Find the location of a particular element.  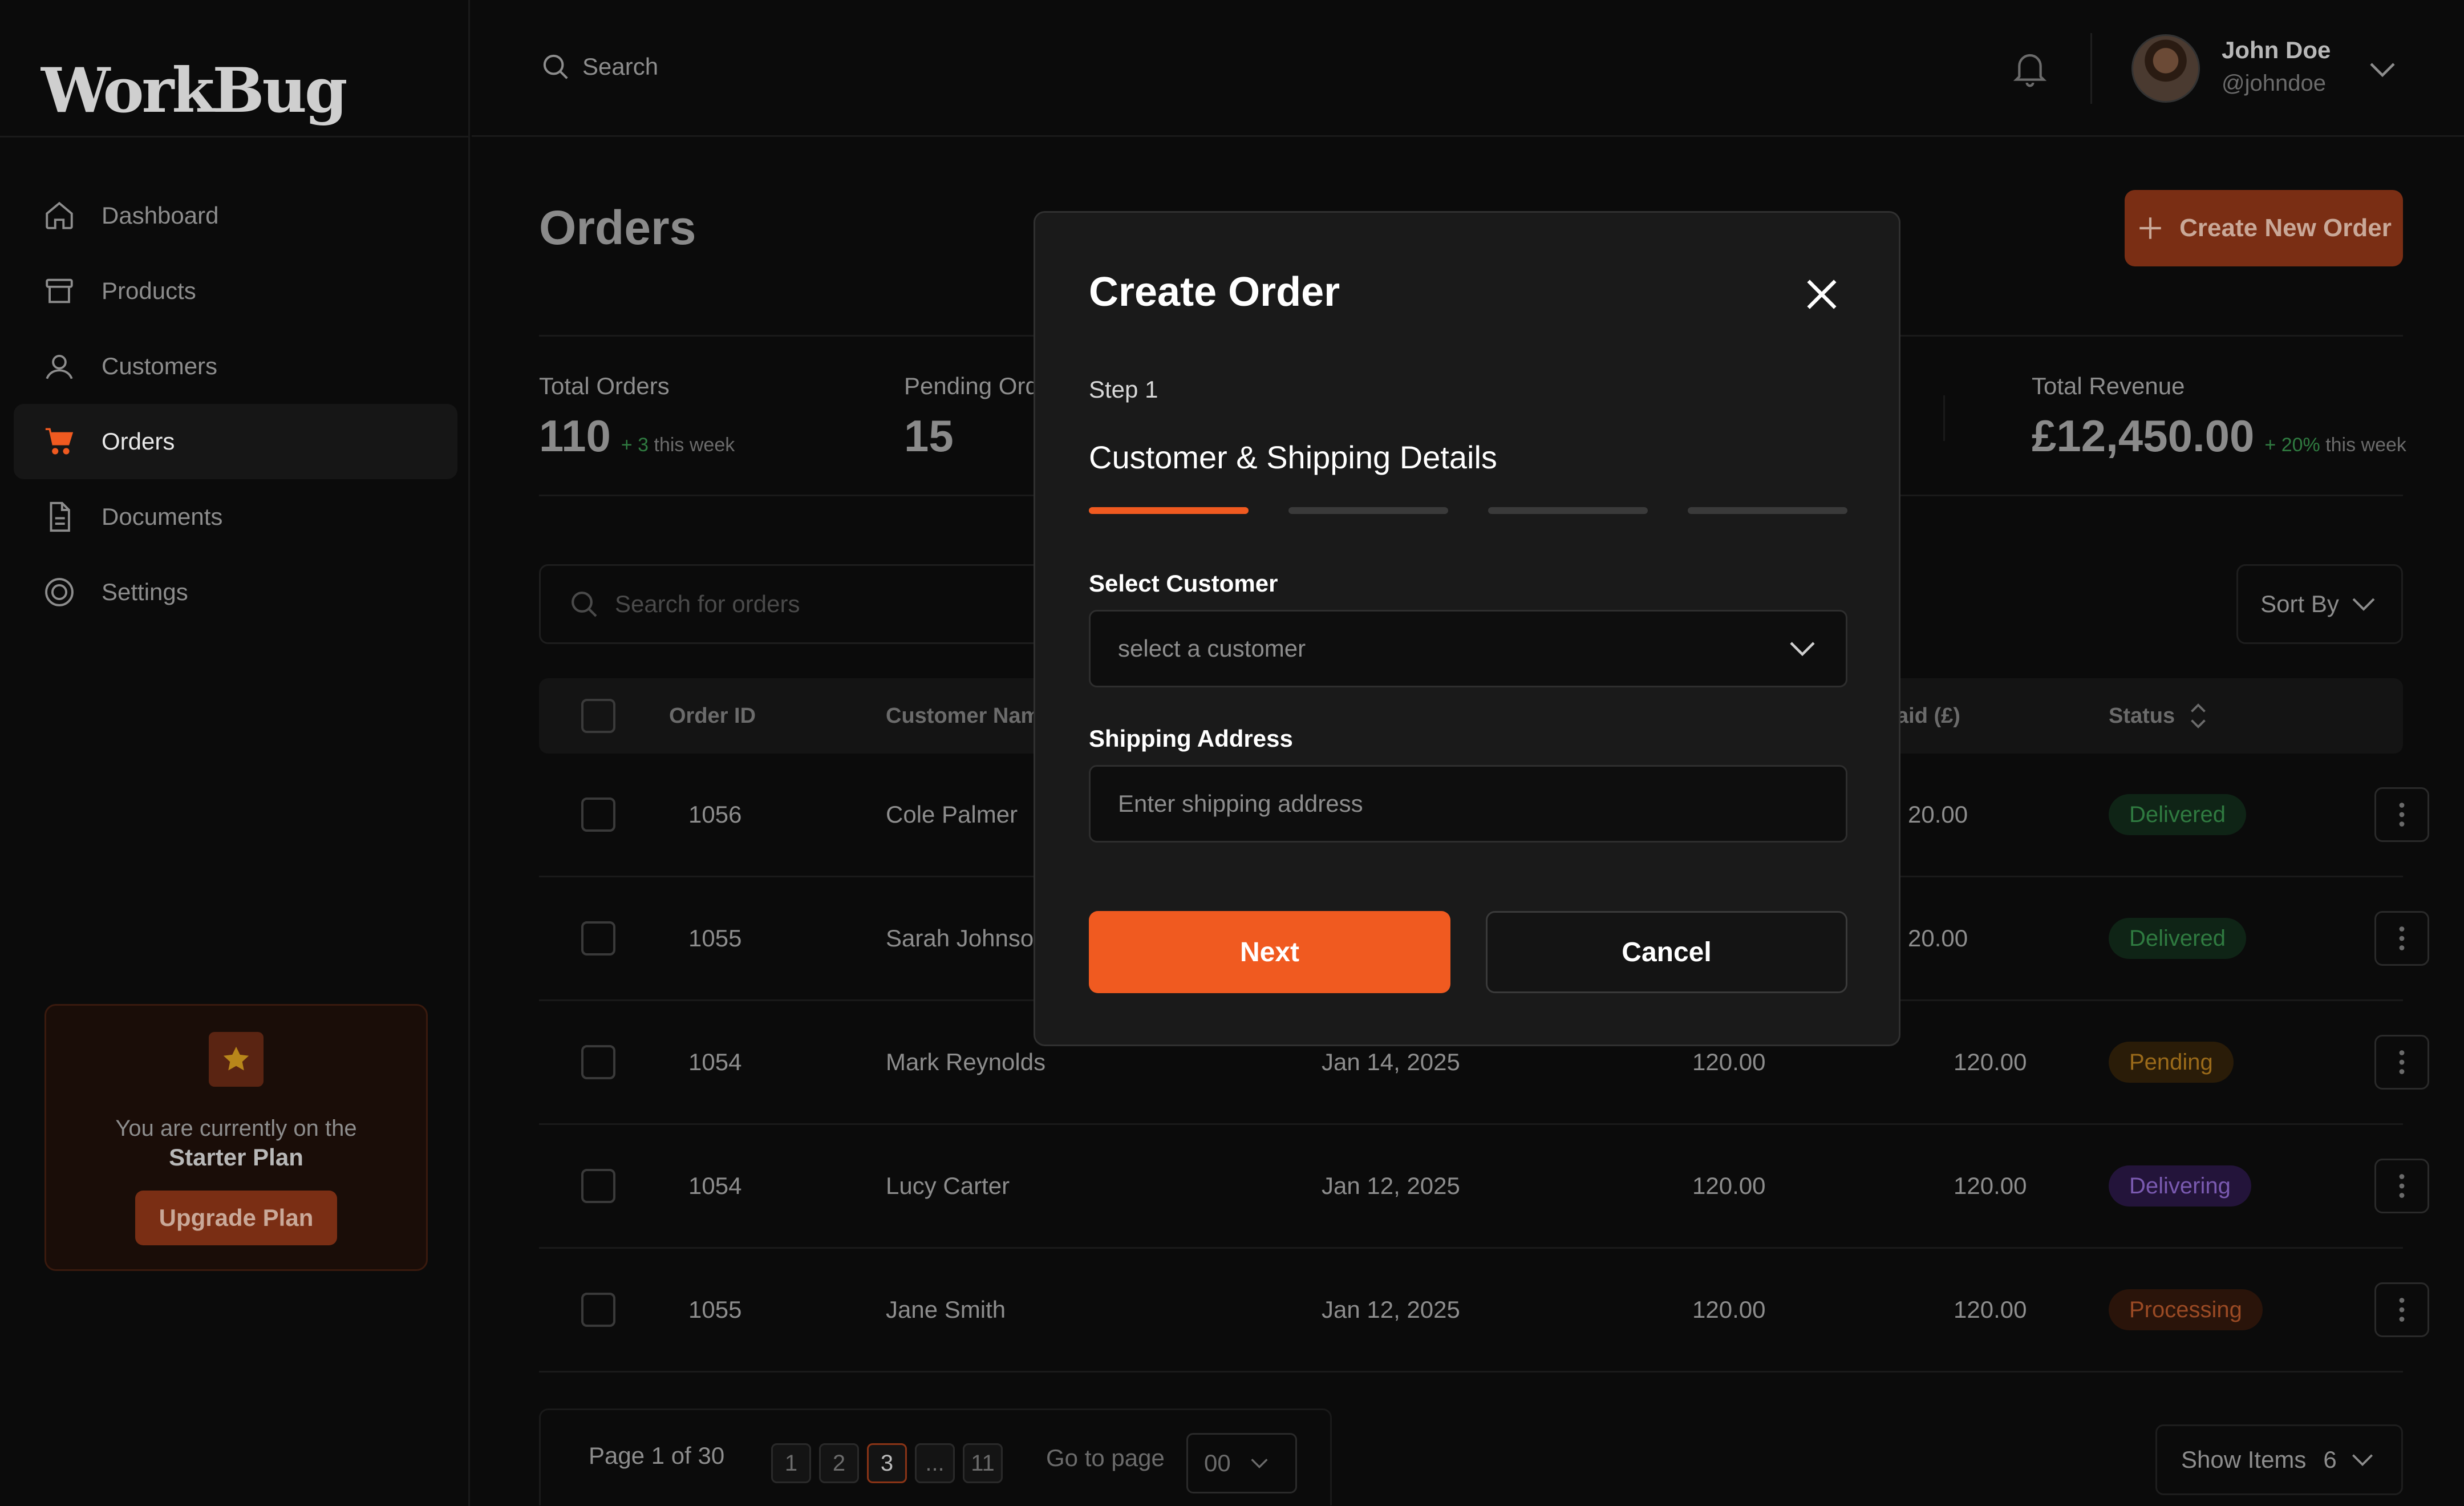

page-button: 11 is located at coordinates (983, 1463).